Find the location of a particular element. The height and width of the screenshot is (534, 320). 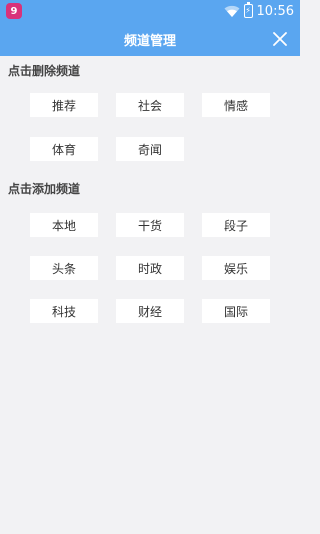

channel-chip-add: 娱乐 is located at coordinates (236, 268).